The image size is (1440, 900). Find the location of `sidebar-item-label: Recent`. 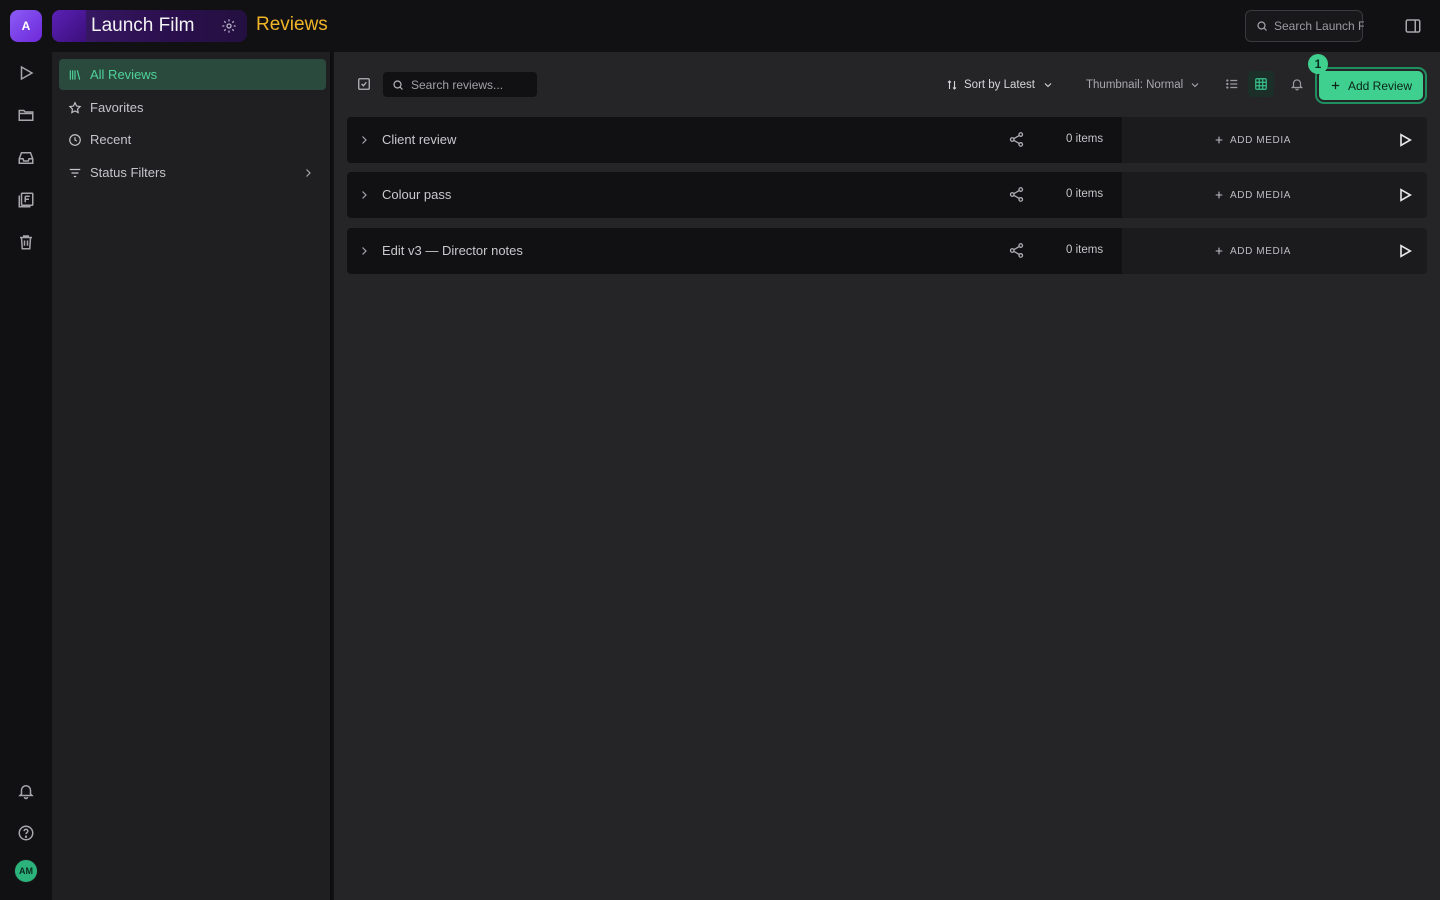

sidebar-item-label: Recent is located at coordinates (111, 139).